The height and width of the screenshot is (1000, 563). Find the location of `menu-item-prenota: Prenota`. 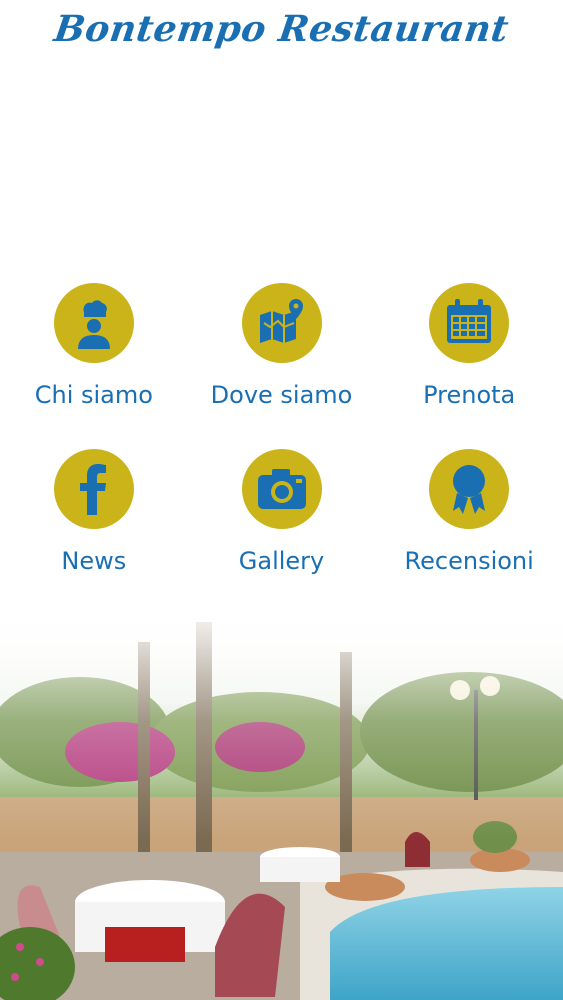

menu-item-prenota: Prenota is located at coordinates (469, 346).